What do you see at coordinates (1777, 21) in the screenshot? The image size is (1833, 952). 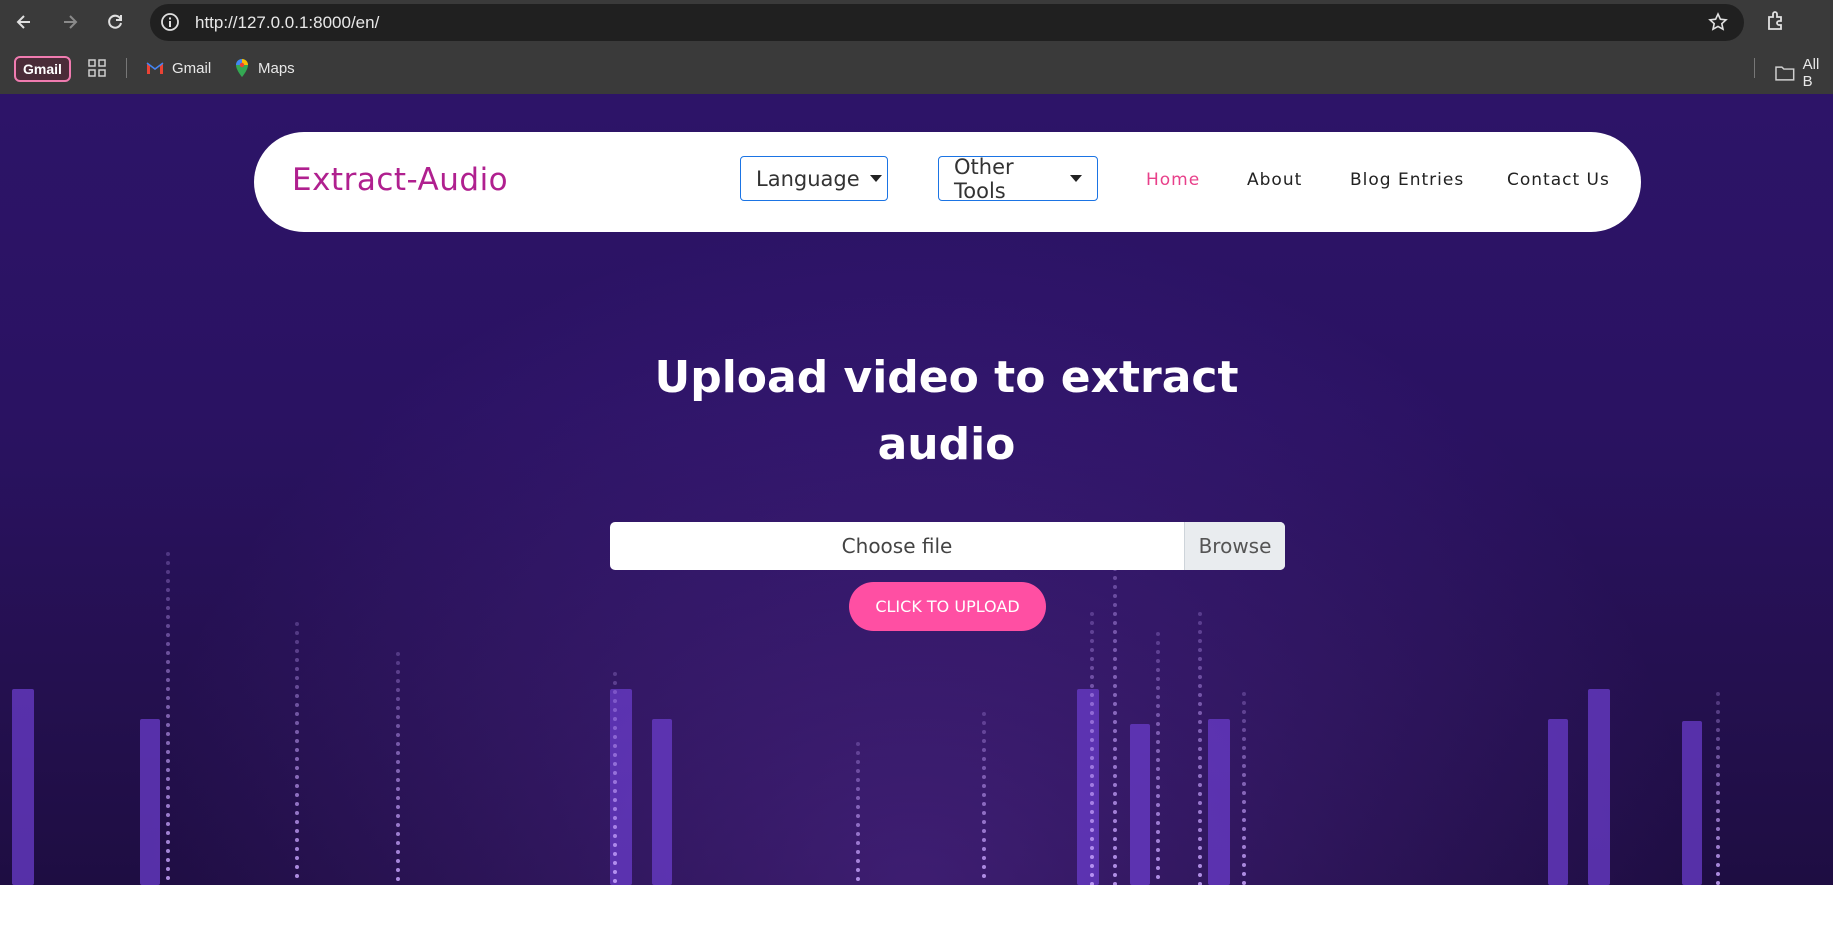 I see `extensions-icon` at bounding box center [1777, 21].